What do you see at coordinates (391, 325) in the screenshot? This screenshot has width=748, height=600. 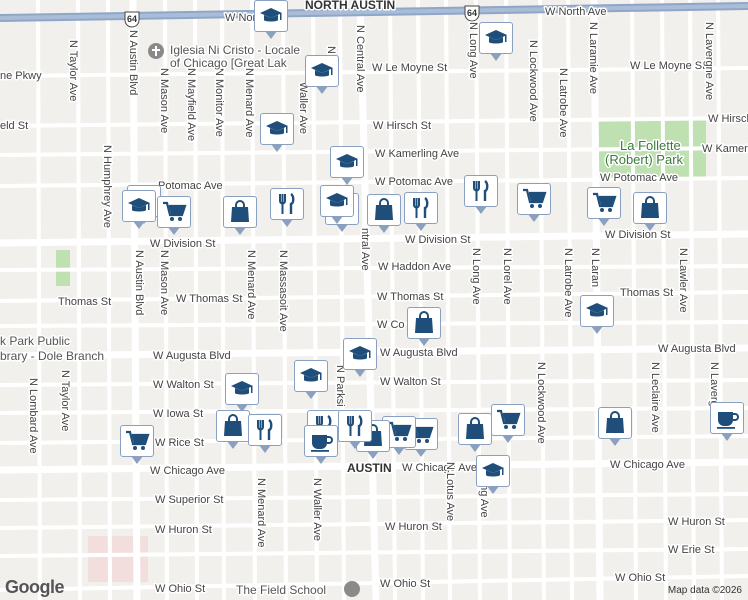 I see `street-label: W Co` at bounding box center [391, 325].